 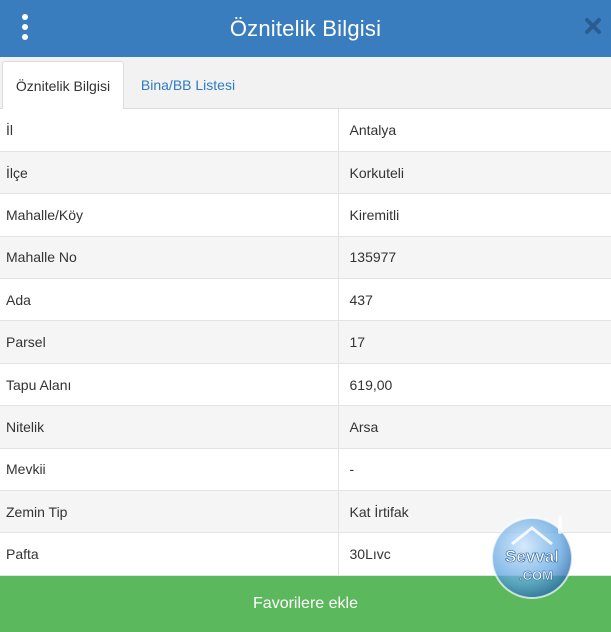 What do you see at coordinates (188, 85) in the screenshot?
I see `tab-building-list: Bina/BB Listesi` at bounding box center [188, 85].